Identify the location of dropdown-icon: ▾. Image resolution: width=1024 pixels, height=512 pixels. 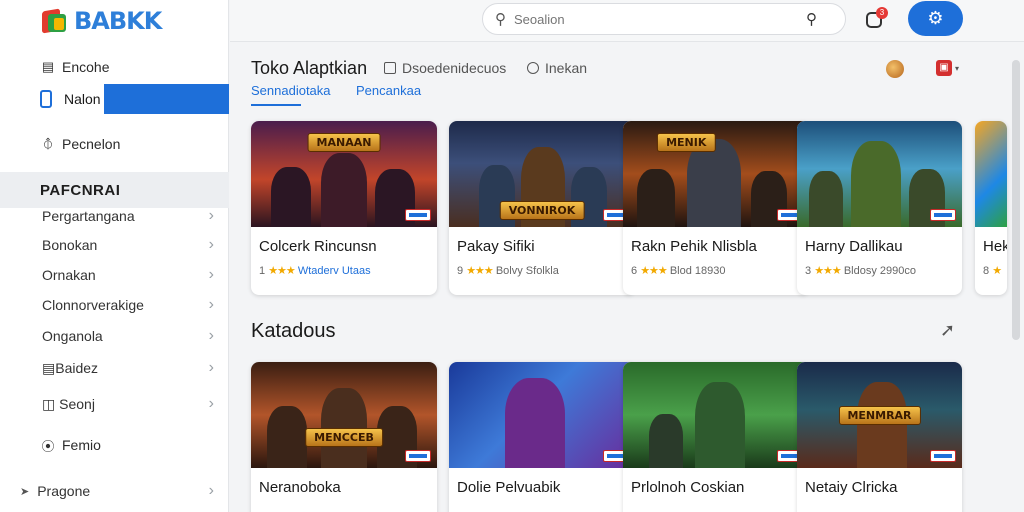
(957, 68).